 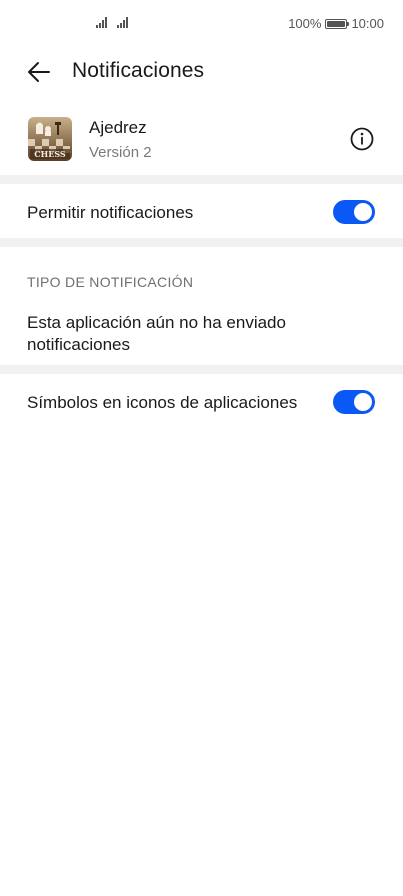 I want to click on app-bar: Notificaciones, so click(x=201, y=73).